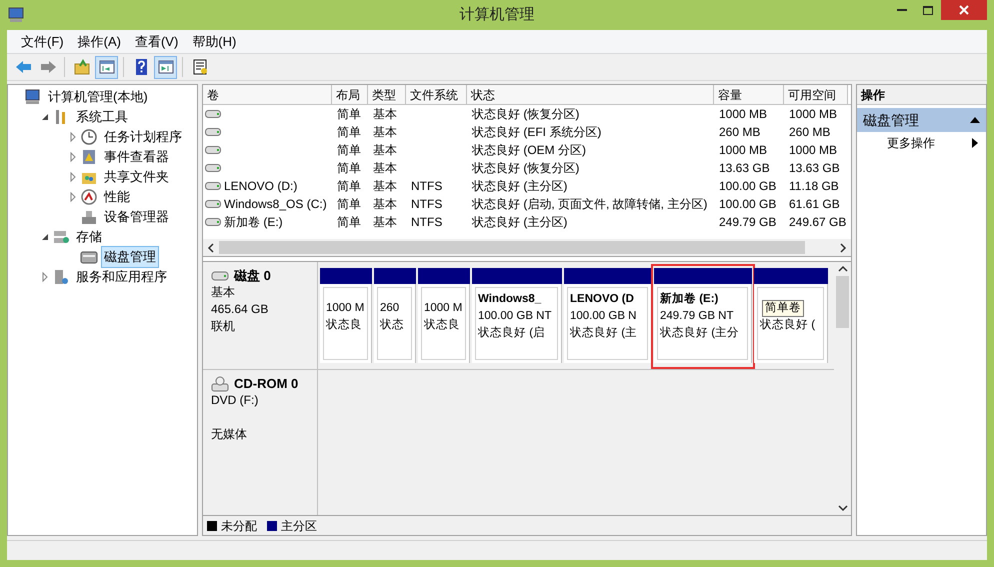  Describe the element at coordinates (537, 132) in the screenshot. I see `table-cell-text: 状态良好 (EFI 系统分区)` at that location.